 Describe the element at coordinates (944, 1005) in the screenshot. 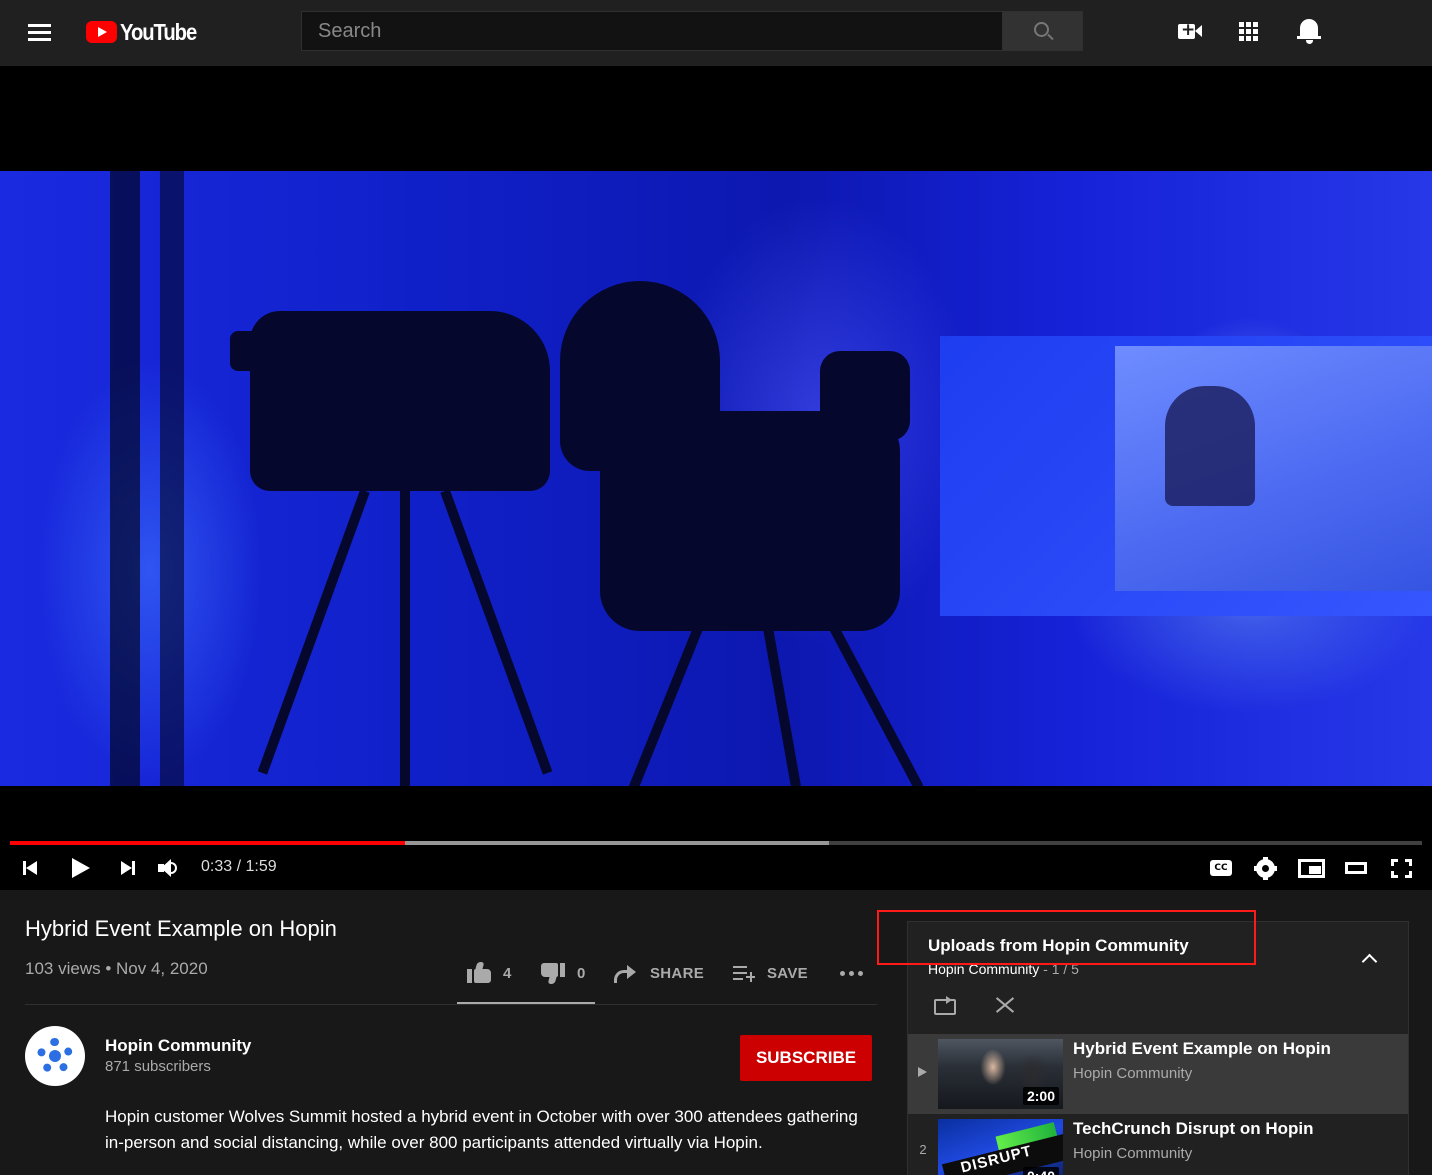

I see `loop-icon` at that location.